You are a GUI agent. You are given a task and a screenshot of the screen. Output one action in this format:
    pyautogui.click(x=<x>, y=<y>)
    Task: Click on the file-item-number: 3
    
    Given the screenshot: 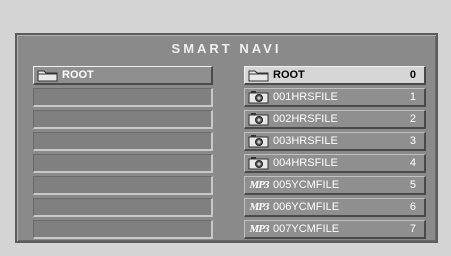 What is the action you would take?
    pyautogui.click(x=412, y=141)
    